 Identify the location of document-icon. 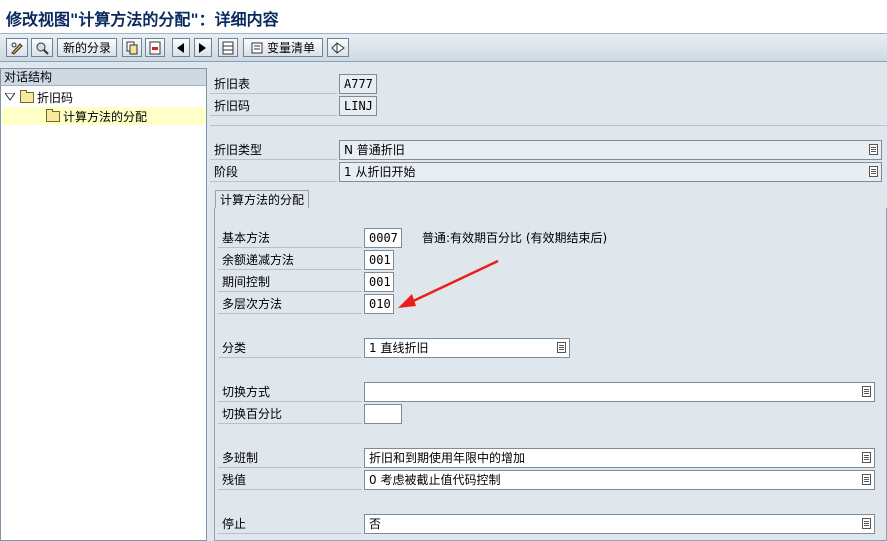
(257, 47).